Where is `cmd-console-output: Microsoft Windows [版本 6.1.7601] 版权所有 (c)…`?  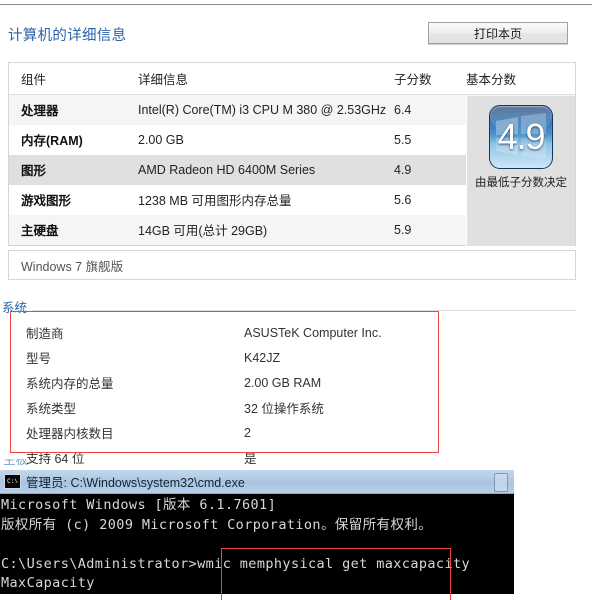
cmd-console-output: Microsoft Windows [版本 6.1.7601] 版权所有 (c)… is located at coordinates (257, 544).